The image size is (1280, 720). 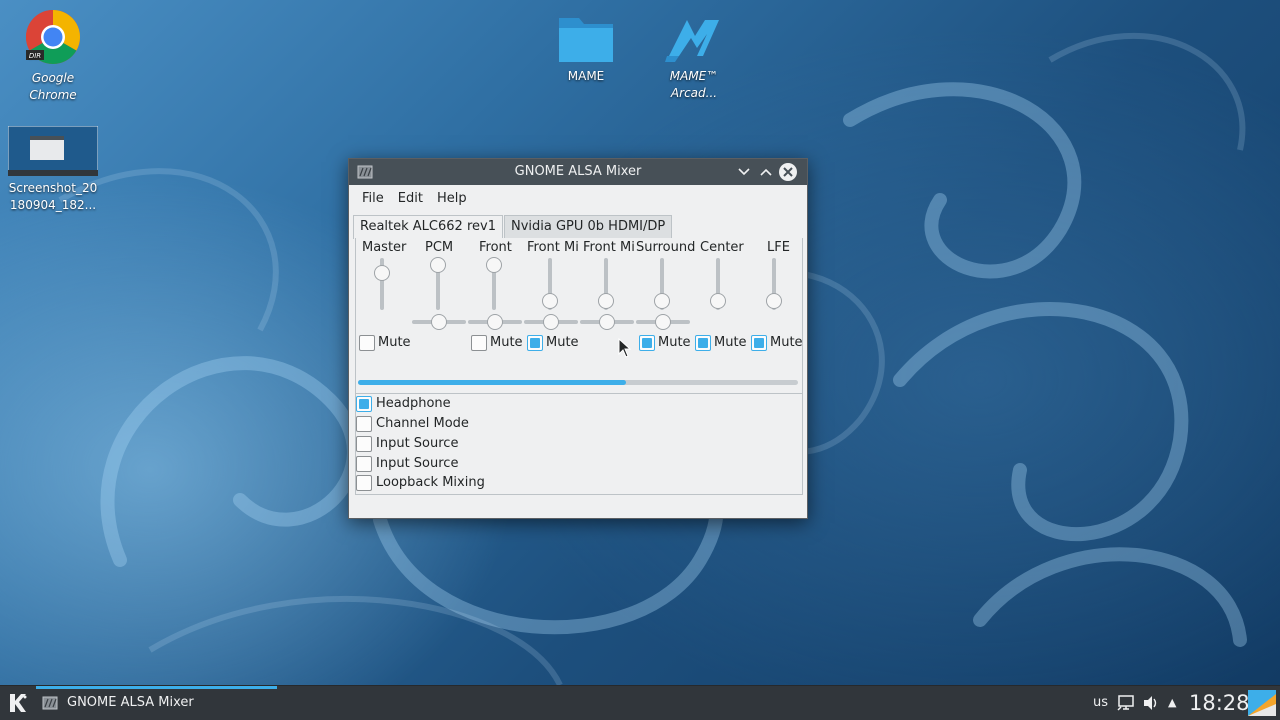 I want to click on app-icon, so click(x=50, y=703).